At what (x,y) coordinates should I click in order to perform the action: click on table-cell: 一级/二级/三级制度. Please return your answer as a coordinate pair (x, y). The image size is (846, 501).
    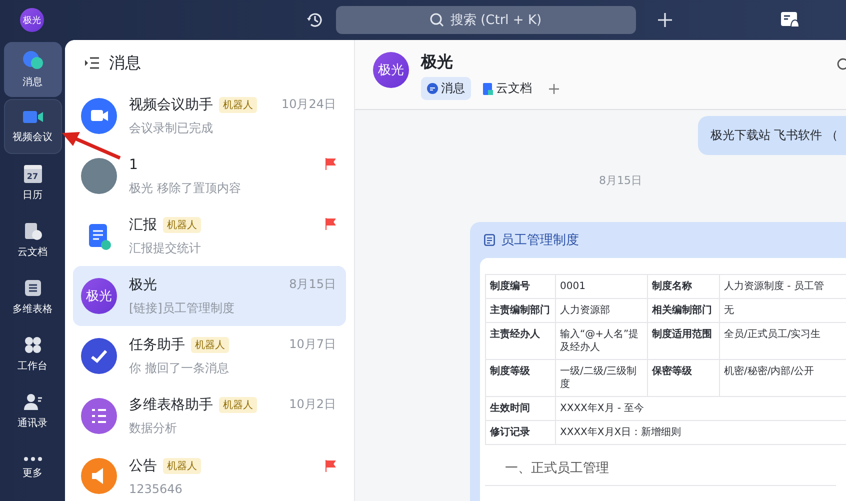
    Looking at the image, I should click on (602, 378).